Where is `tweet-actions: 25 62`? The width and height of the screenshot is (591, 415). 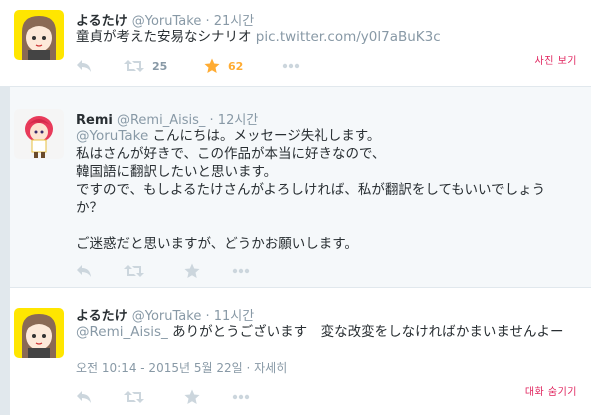 tweet-actions: 25 62 is located at coordinates (226, 66).